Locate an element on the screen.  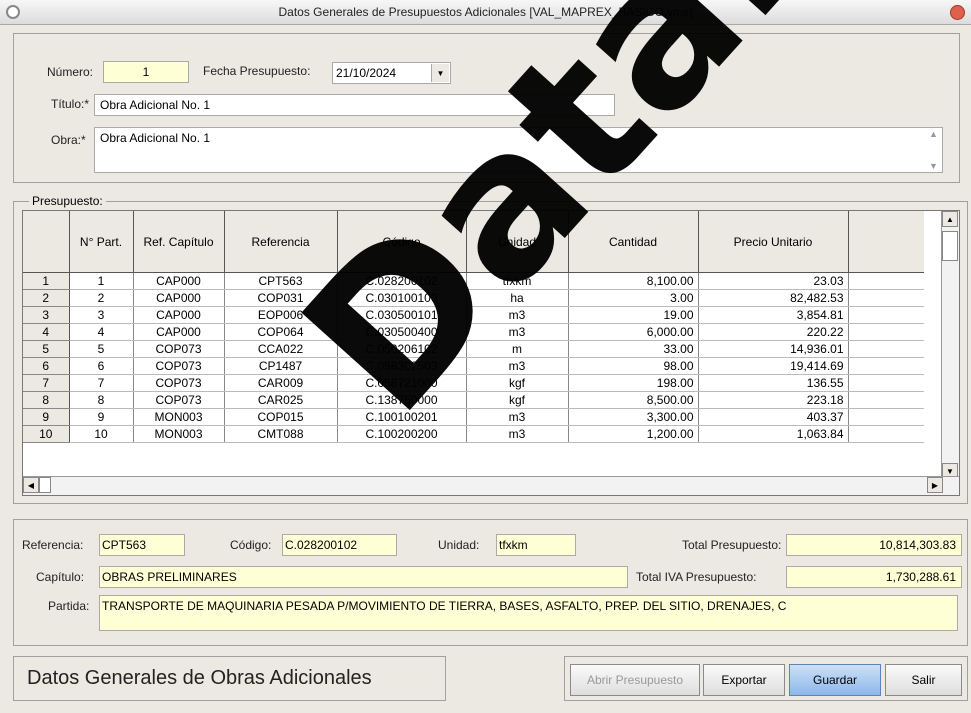
table-cell: C.050206102 is located at coordinates (402, 349).